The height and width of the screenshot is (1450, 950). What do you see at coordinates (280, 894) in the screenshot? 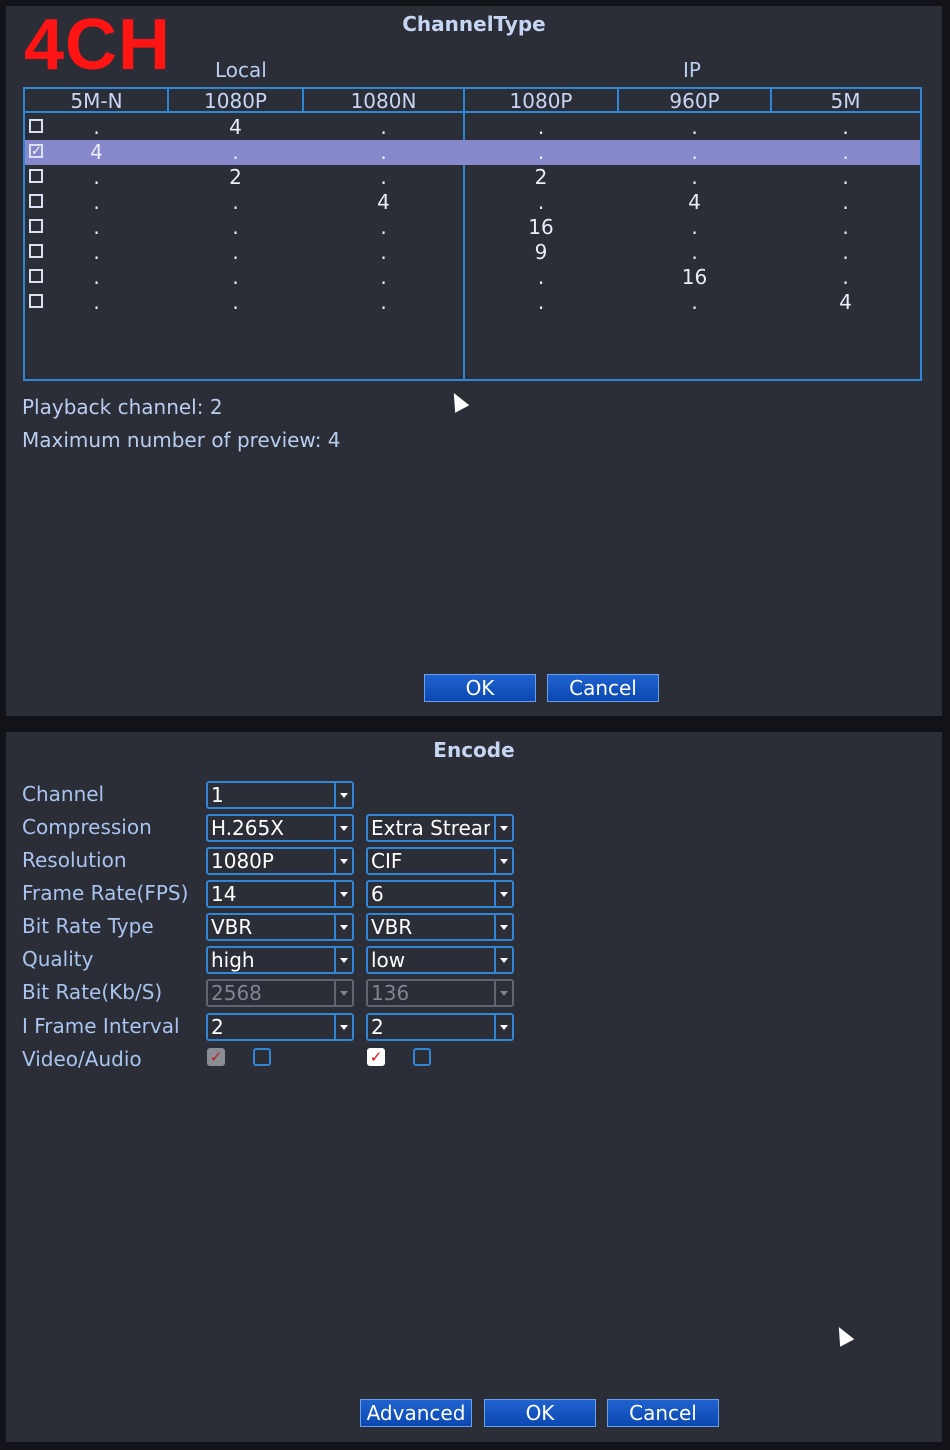
I see `main-frame-rate-select: 14` at bounding box center [280, 894].